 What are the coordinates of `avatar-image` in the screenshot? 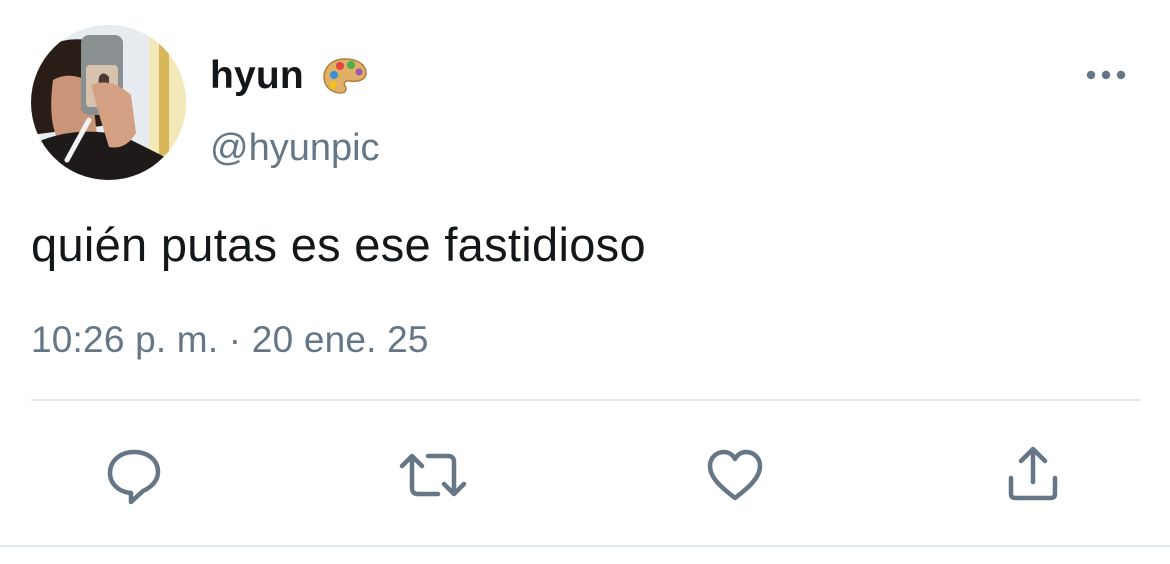 It's located at (108, 102).